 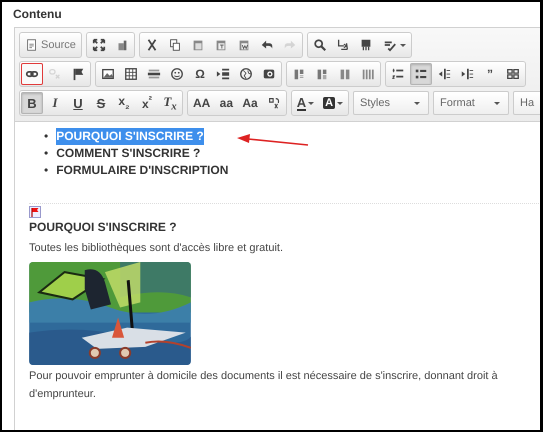 What do you see at coordinates (221, 45) in the screenshot?
I see `paste-text-icon` at bounding box center [221, 45].